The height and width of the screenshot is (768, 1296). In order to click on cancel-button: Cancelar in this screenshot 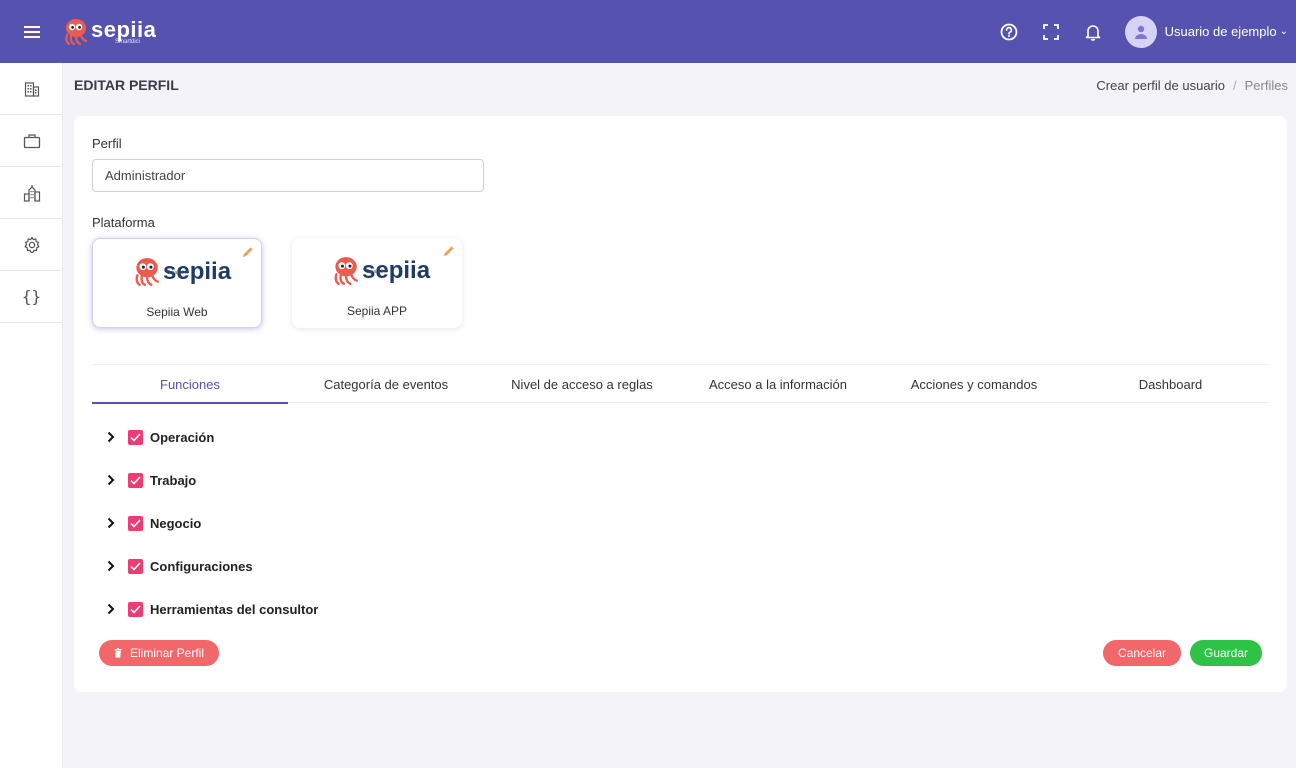, I will do `click(1142, 653)`.